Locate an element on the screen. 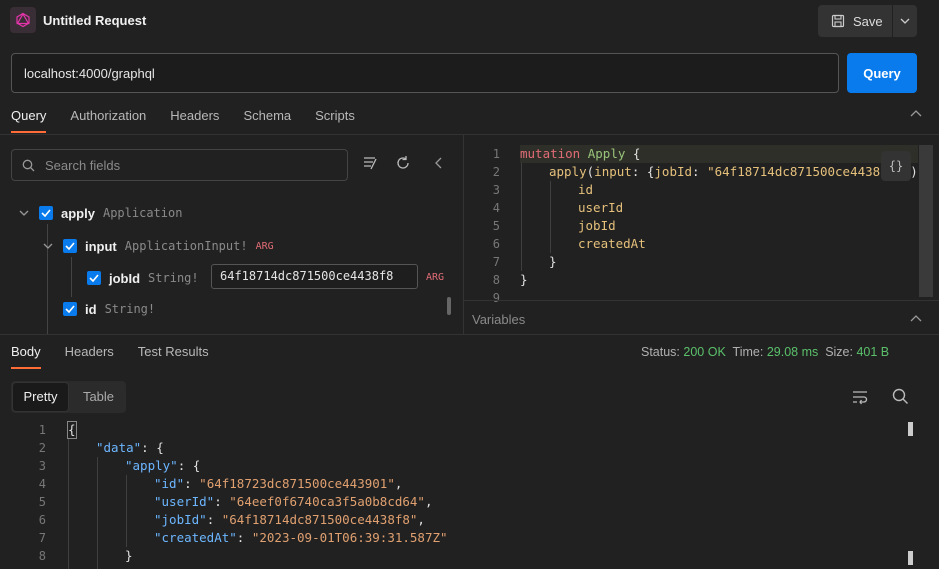  prettify-button: {} is located at coordinates (896, 166).